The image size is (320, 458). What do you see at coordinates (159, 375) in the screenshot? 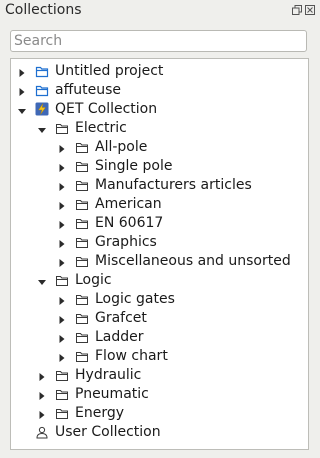
I see `tree-item-hydraulic: Hydraulic` at bounding box center [159, 375].